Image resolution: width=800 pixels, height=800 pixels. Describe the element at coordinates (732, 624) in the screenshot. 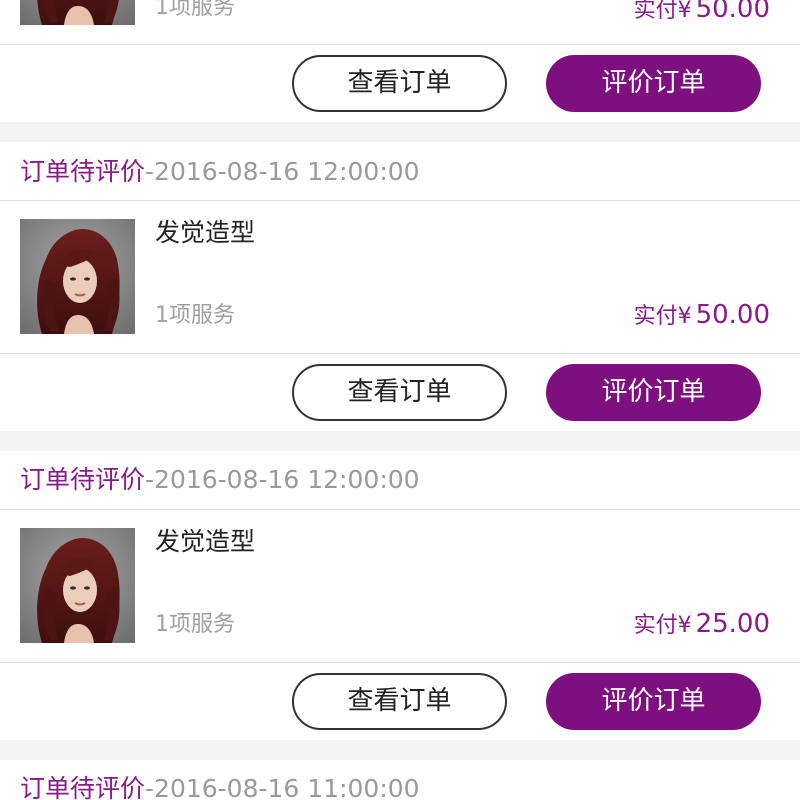

I see `paid-value: 25.00` at that location.